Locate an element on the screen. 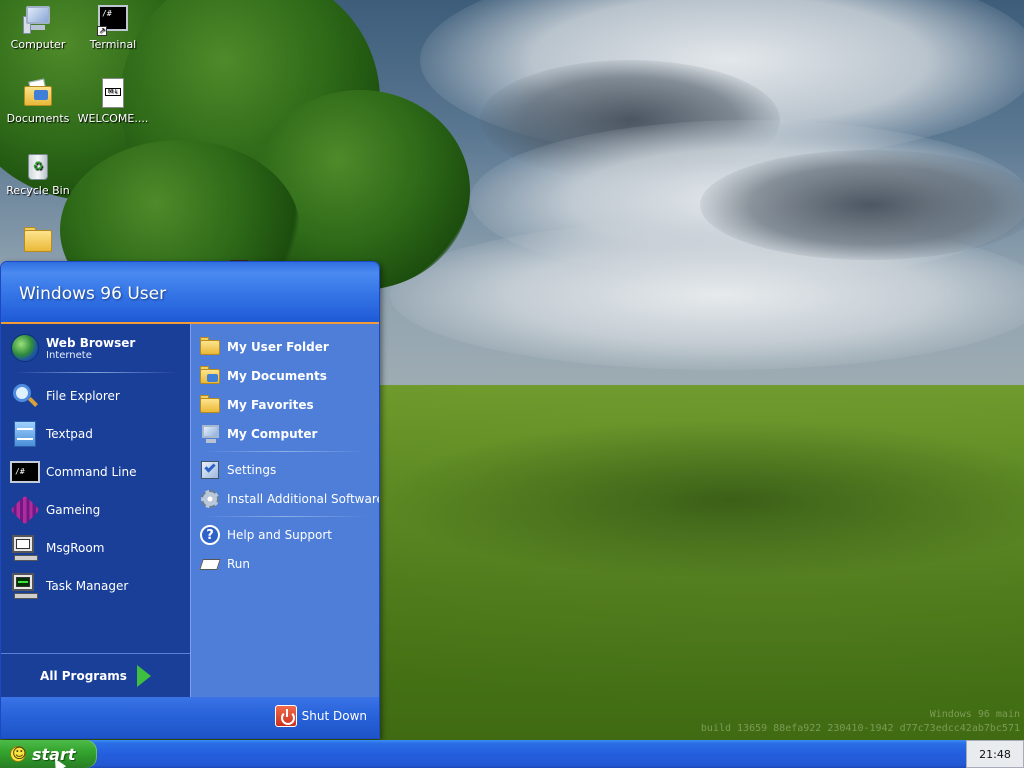 The height and width of the screenshot is (768, 1024). documents-folder-icon is located at coordinates (210, 376).